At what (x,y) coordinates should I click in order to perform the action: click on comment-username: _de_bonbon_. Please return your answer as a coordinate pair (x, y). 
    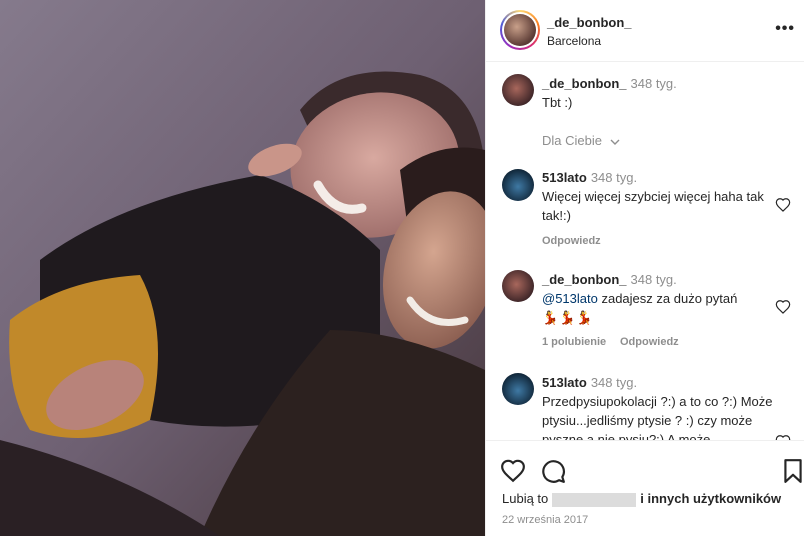
    Looking at the image, I should click on (584, 279).